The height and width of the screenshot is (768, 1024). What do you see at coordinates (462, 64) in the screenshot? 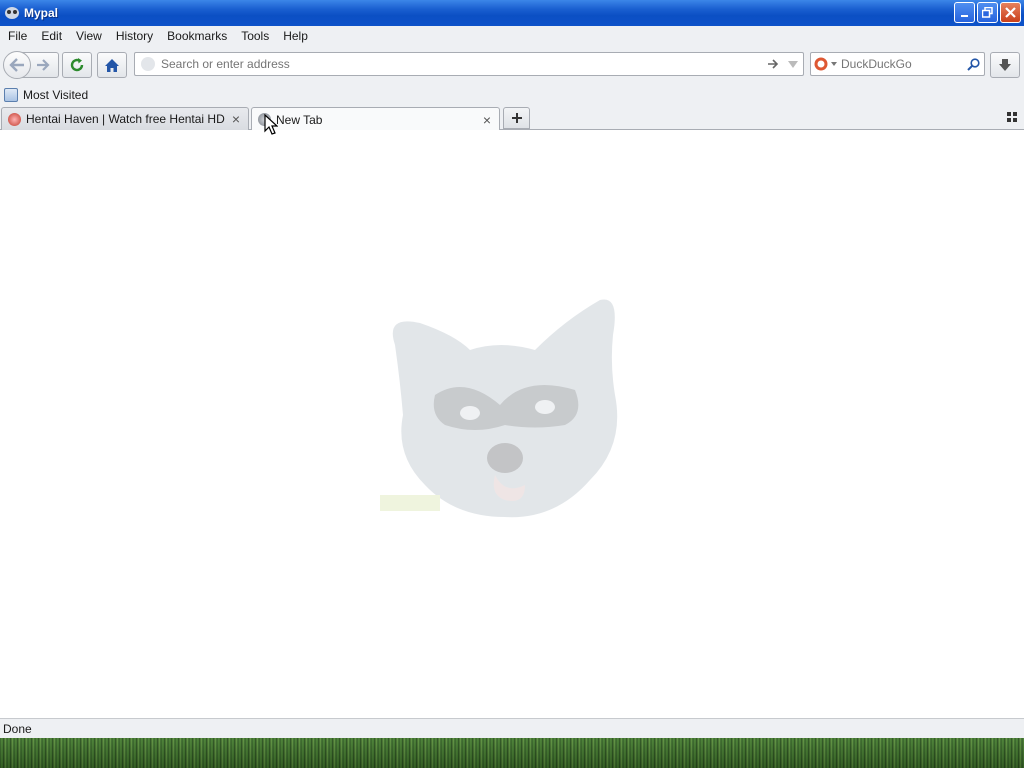
I see `address-input` at bounding box center [462, 64].